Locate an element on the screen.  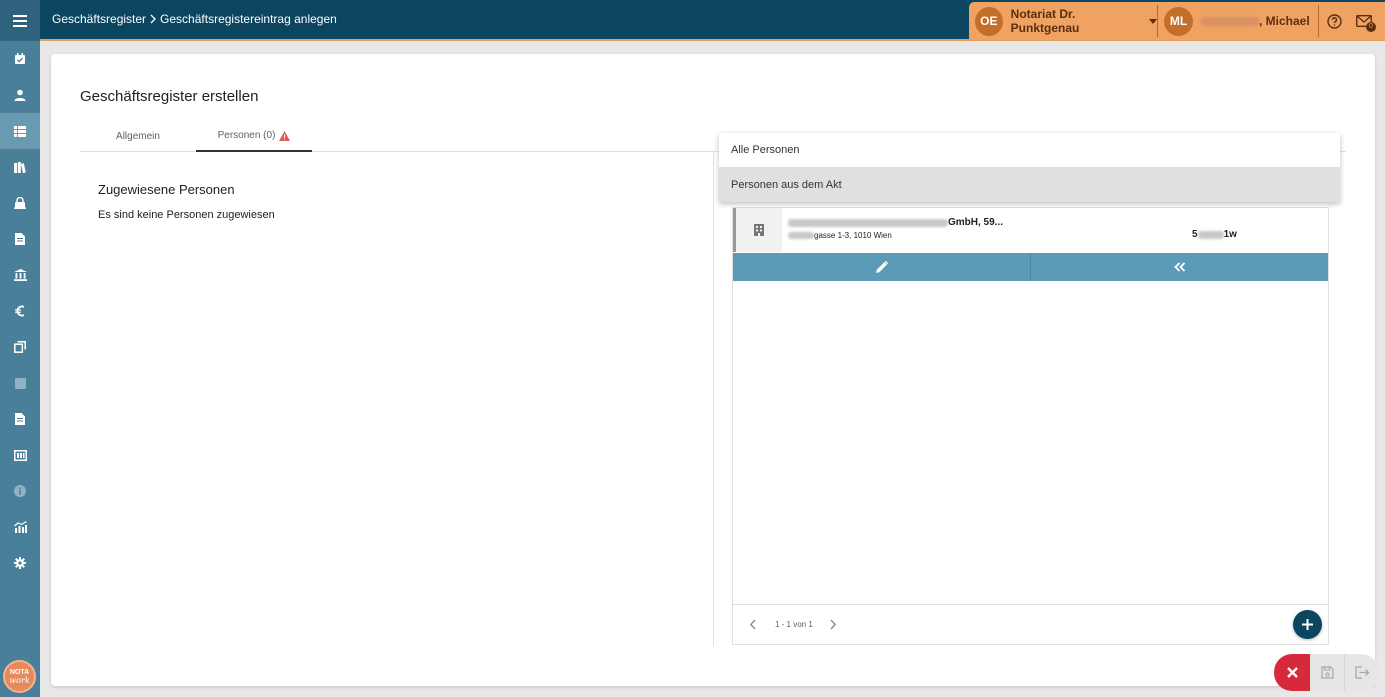
dropdown-item-personen-aus-akt: Personen aus dem Akt is located at coordinates (1029, 184).